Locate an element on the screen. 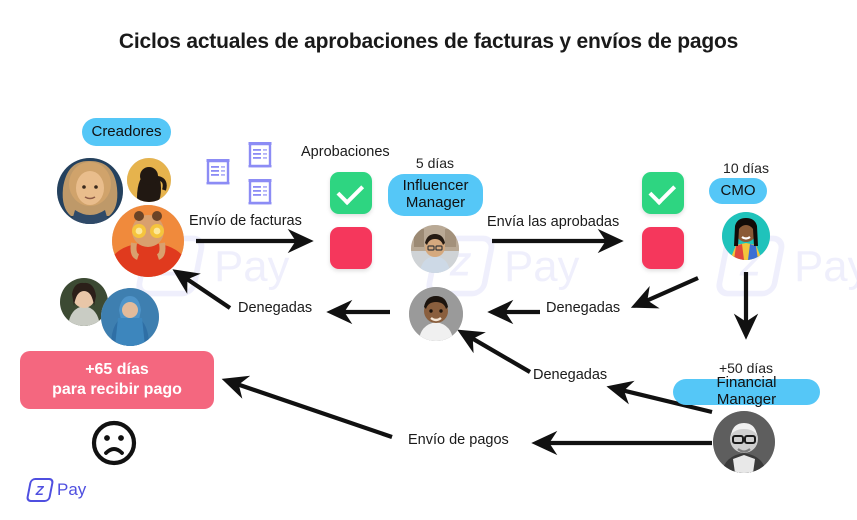 This screenshot has height=520, width=857. avatar-influencer-manager is located at coordinates (435, 249).